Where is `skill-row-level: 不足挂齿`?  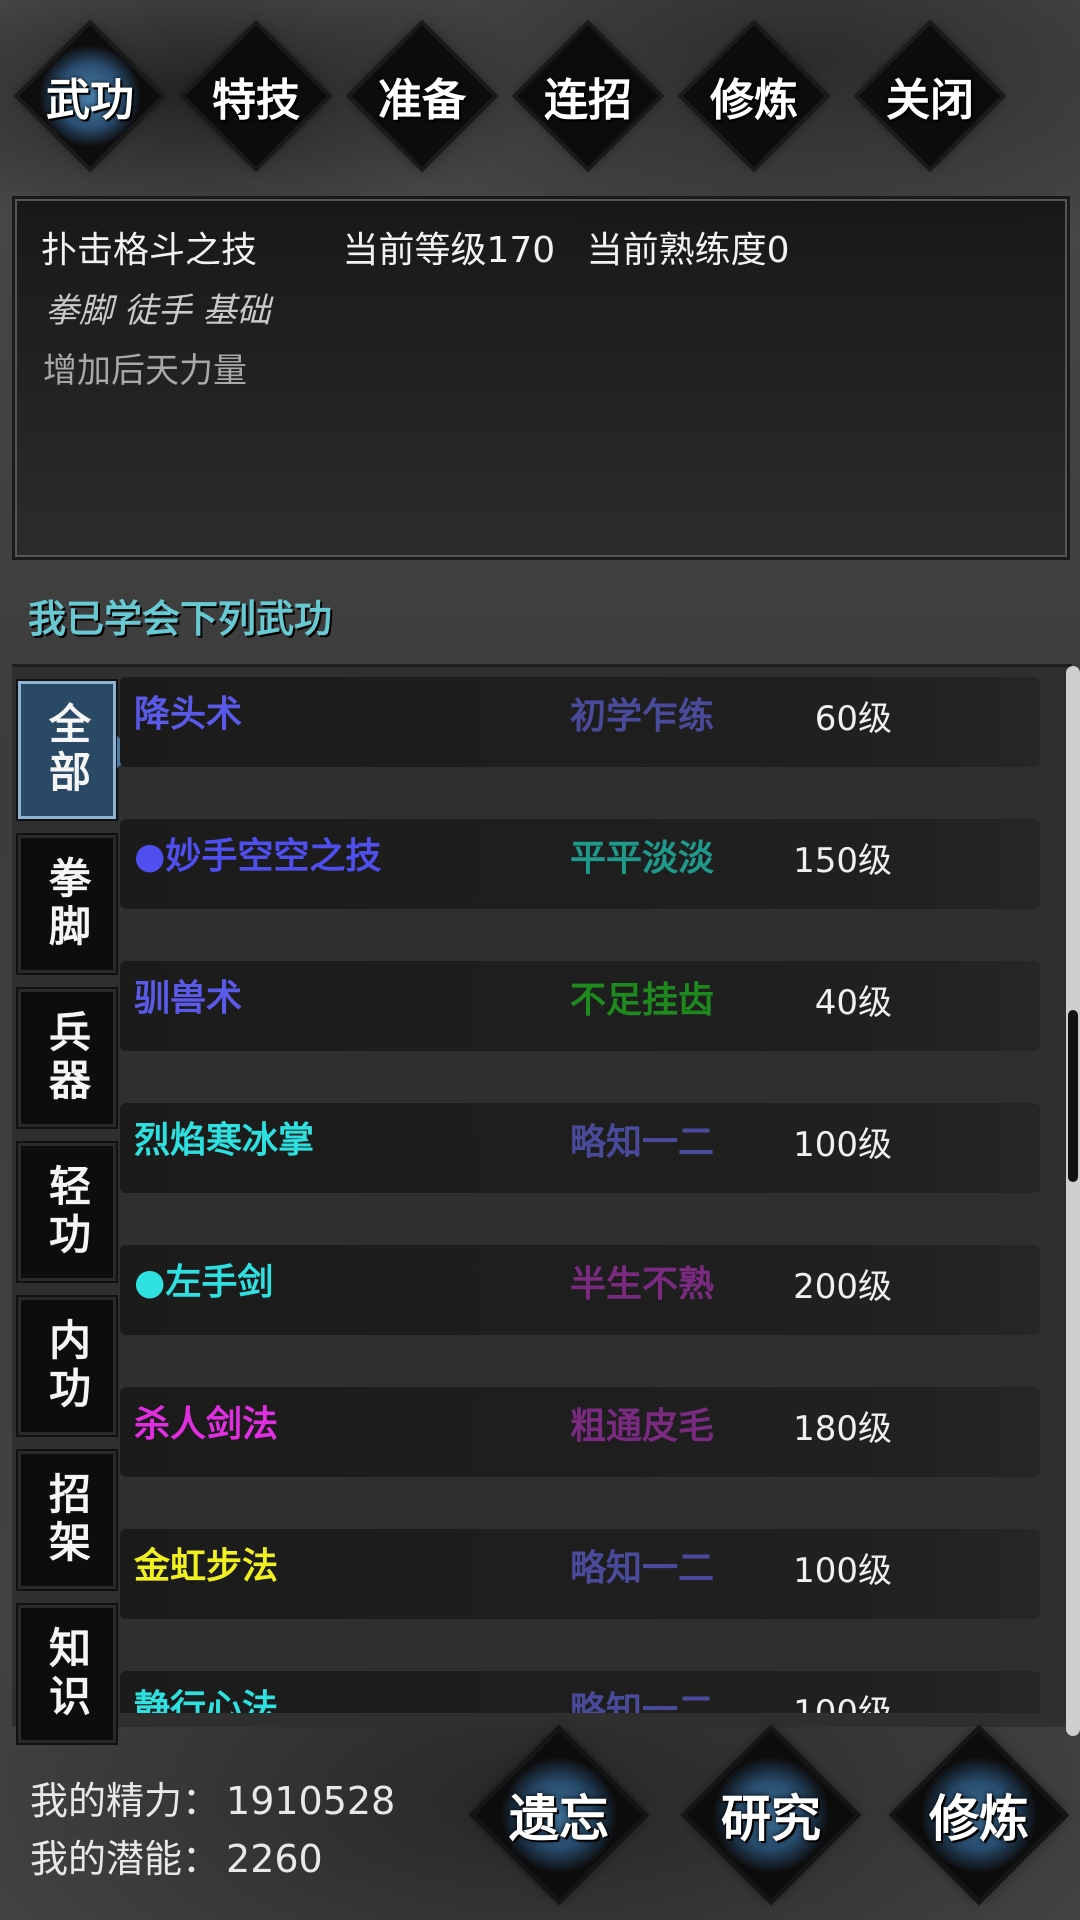
skill-row-level: 不足挂齿 is located at coordinates (642, 1000).